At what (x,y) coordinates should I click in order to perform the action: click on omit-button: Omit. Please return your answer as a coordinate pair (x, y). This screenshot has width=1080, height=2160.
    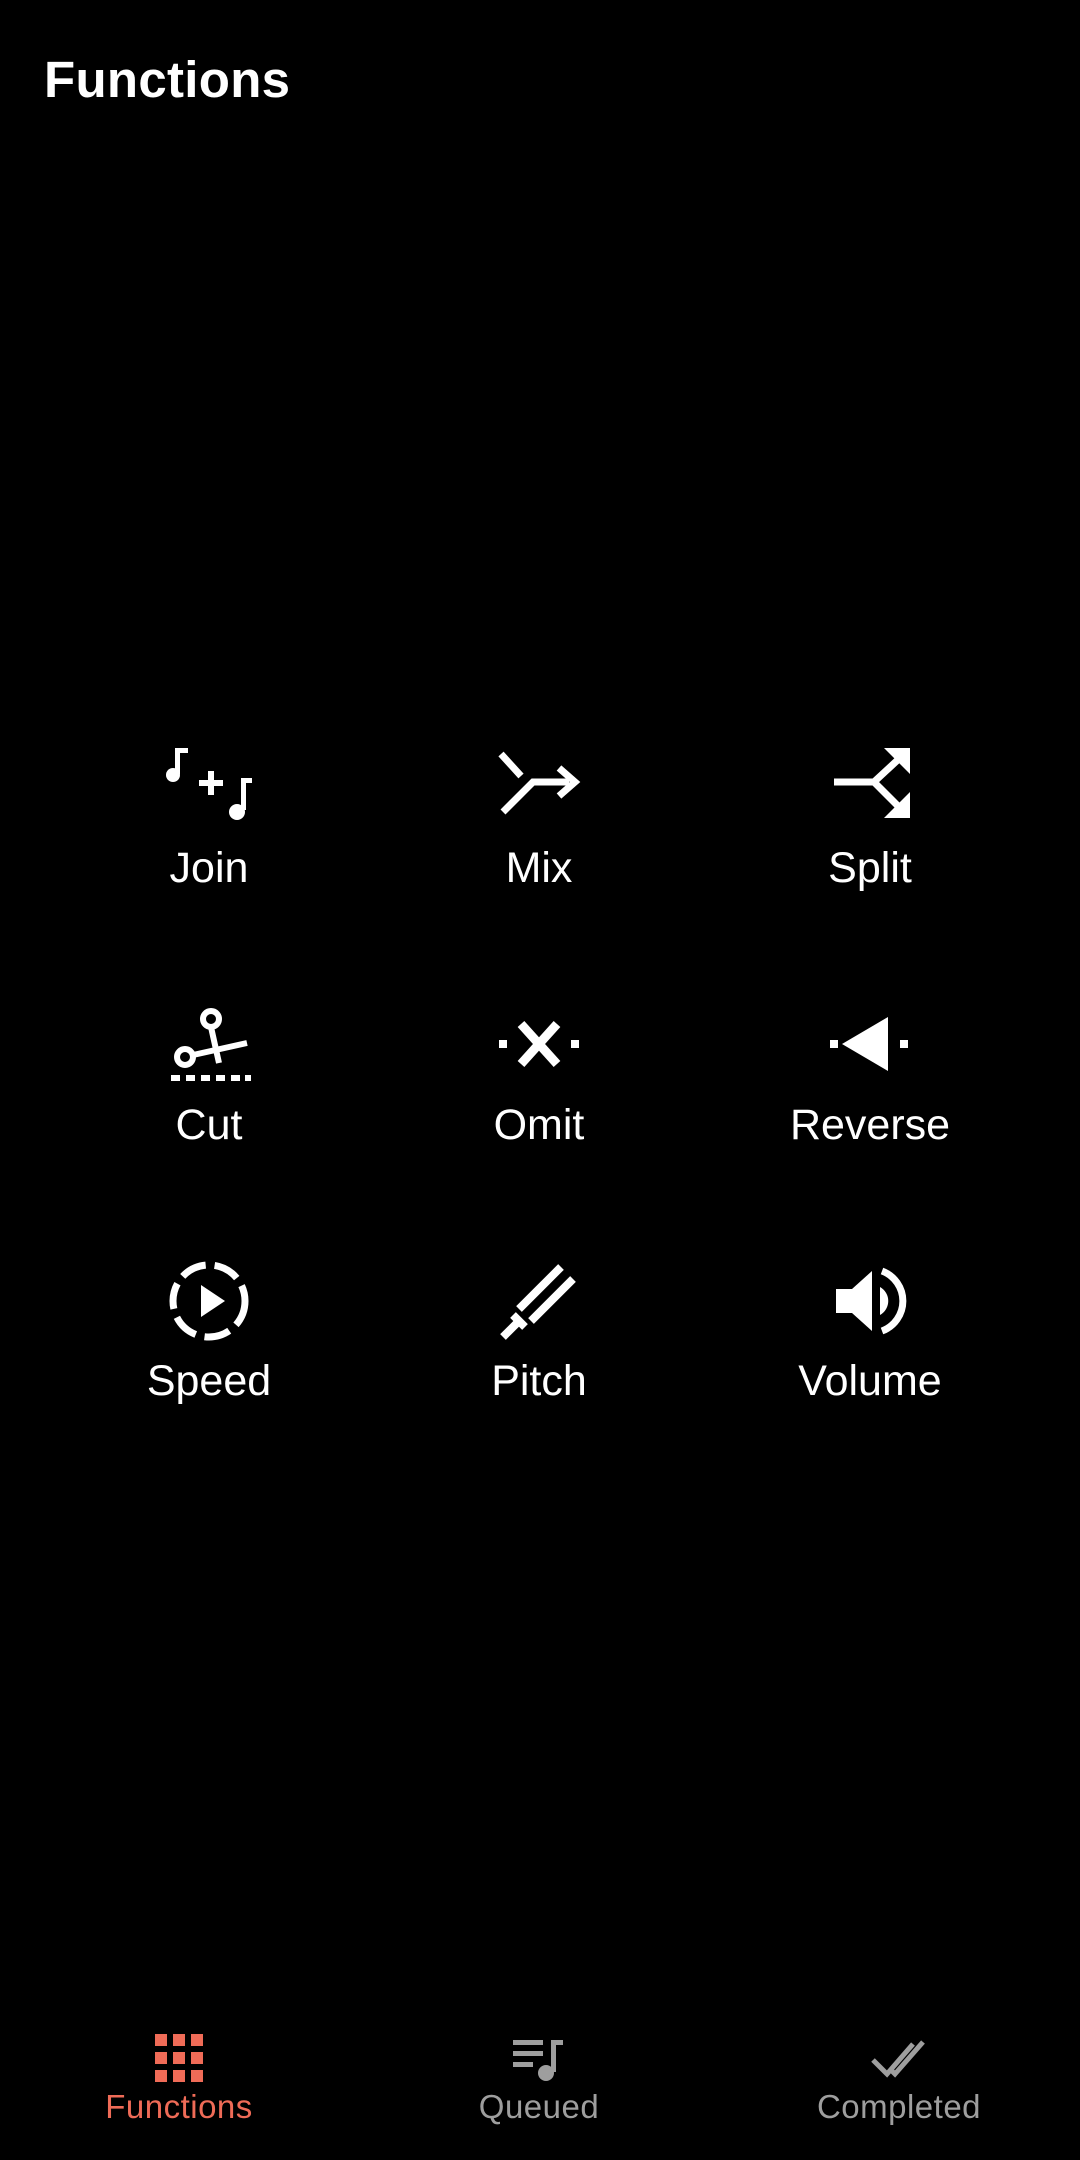
    Looking at the image, I should click on (539, 1092).